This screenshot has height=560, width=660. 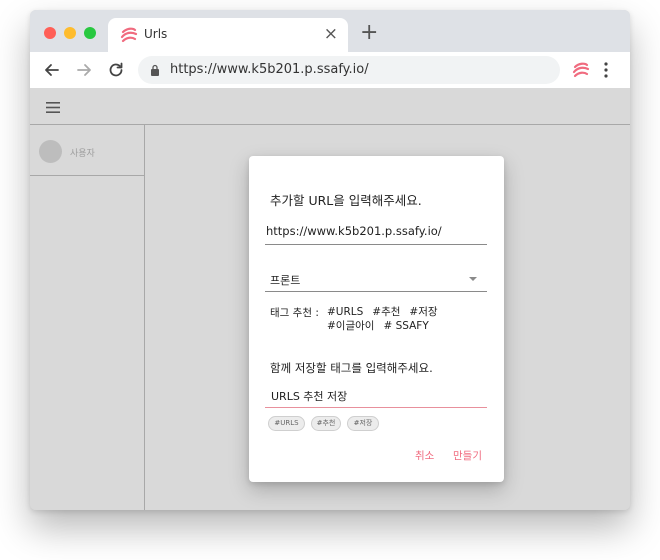 I want to click on dropdown-arrow-icon, so click(x=473, y=279).